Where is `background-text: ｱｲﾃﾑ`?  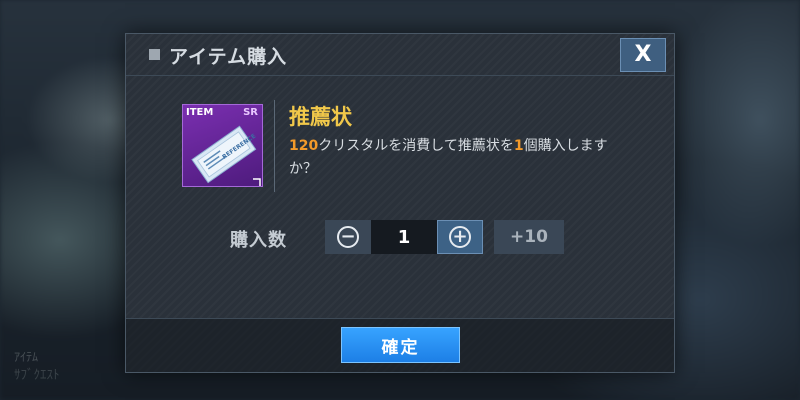 background-text: ｱｲﾃﾑ is located at coordinates (26, 357).